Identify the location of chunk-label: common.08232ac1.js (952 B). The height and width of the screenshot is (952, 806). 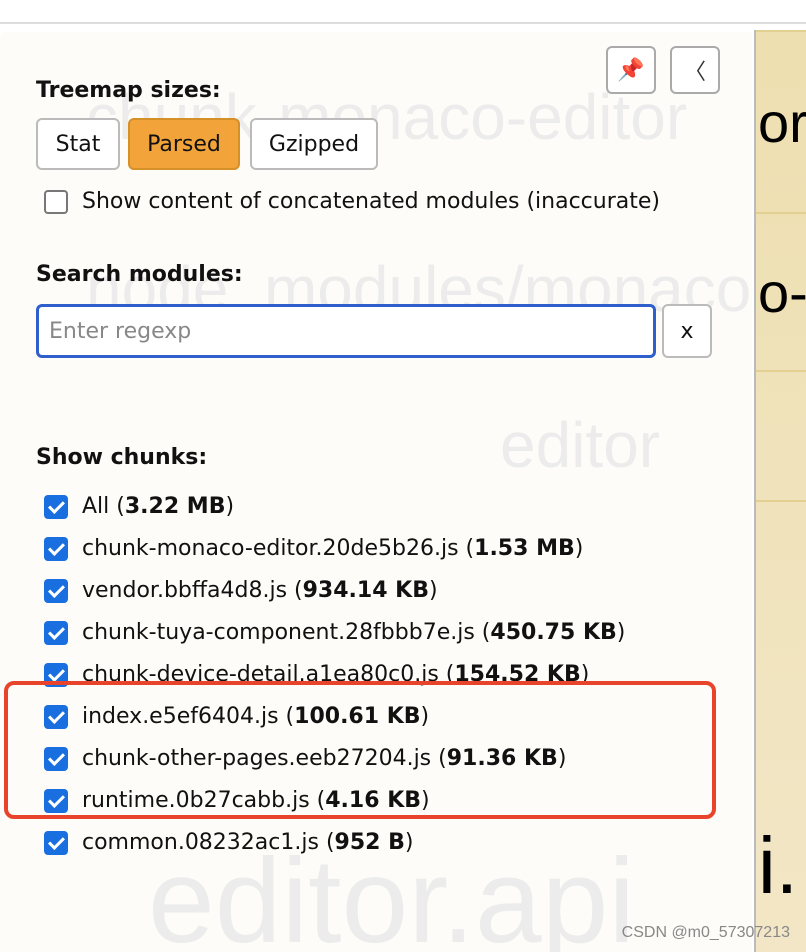
(248, 842).